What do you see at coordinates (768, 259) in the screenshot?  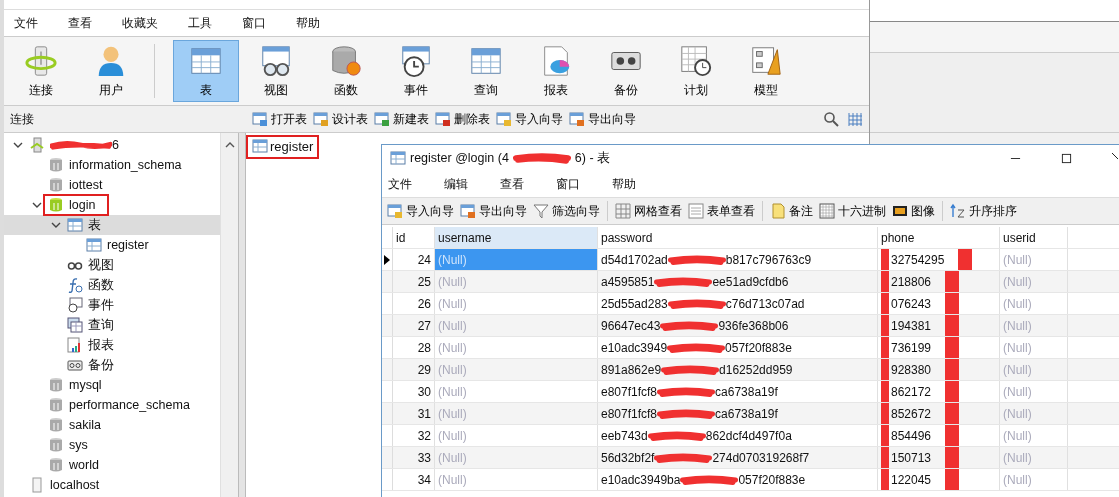 I see `table-cell: b817c796763c9` at bounding box center [768, 259].